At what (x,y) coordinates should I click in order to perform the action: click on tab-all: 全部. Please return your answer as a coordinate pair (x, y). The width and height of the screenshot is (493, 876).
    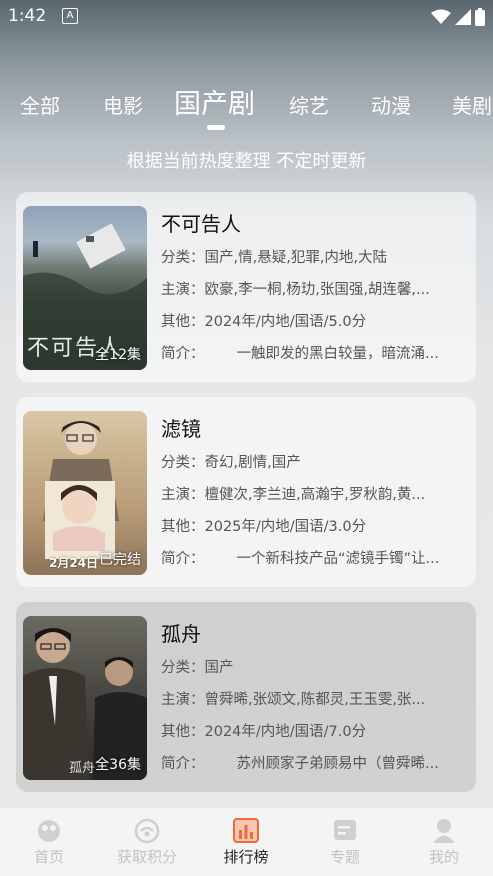
    Looking at the image, I should click on (40, 104).